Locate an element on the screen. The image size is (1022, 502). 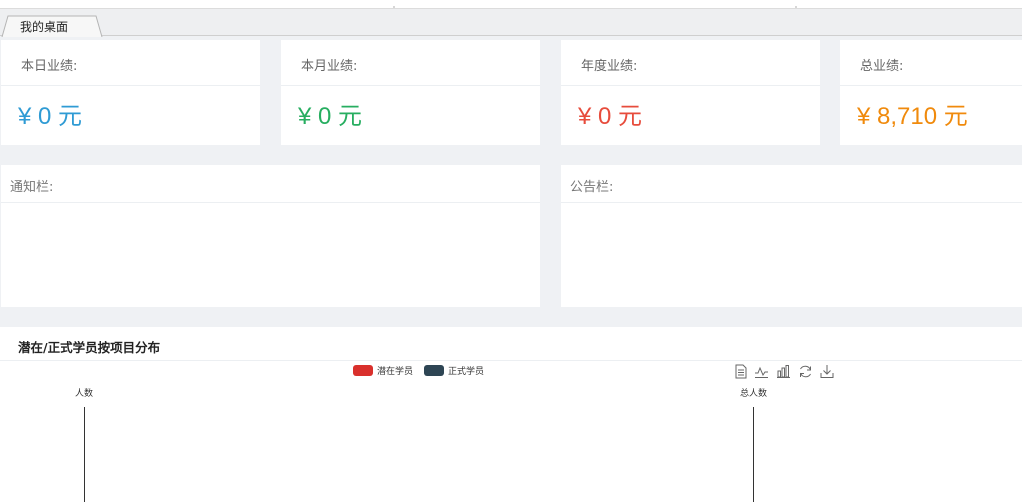
stat-card-label: 总业绩: is located at coordinates (882, 66).